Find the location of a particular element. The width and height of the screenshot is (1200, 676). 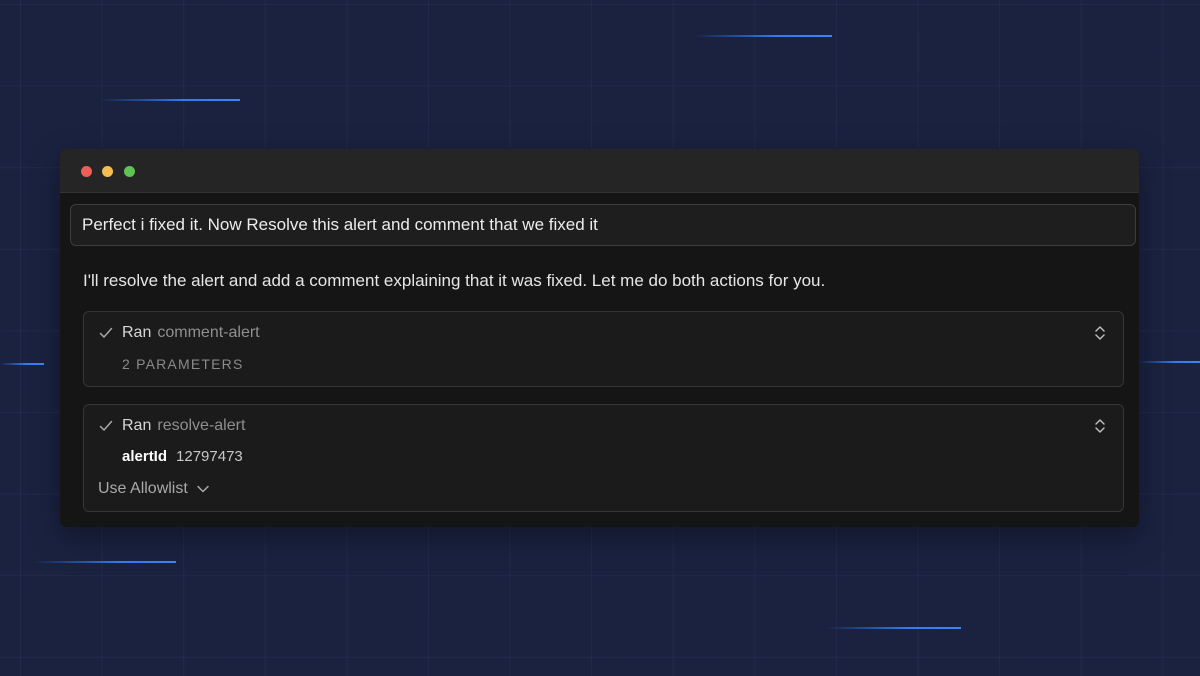

chevron-down-icon is located at coordinates (203, 489).